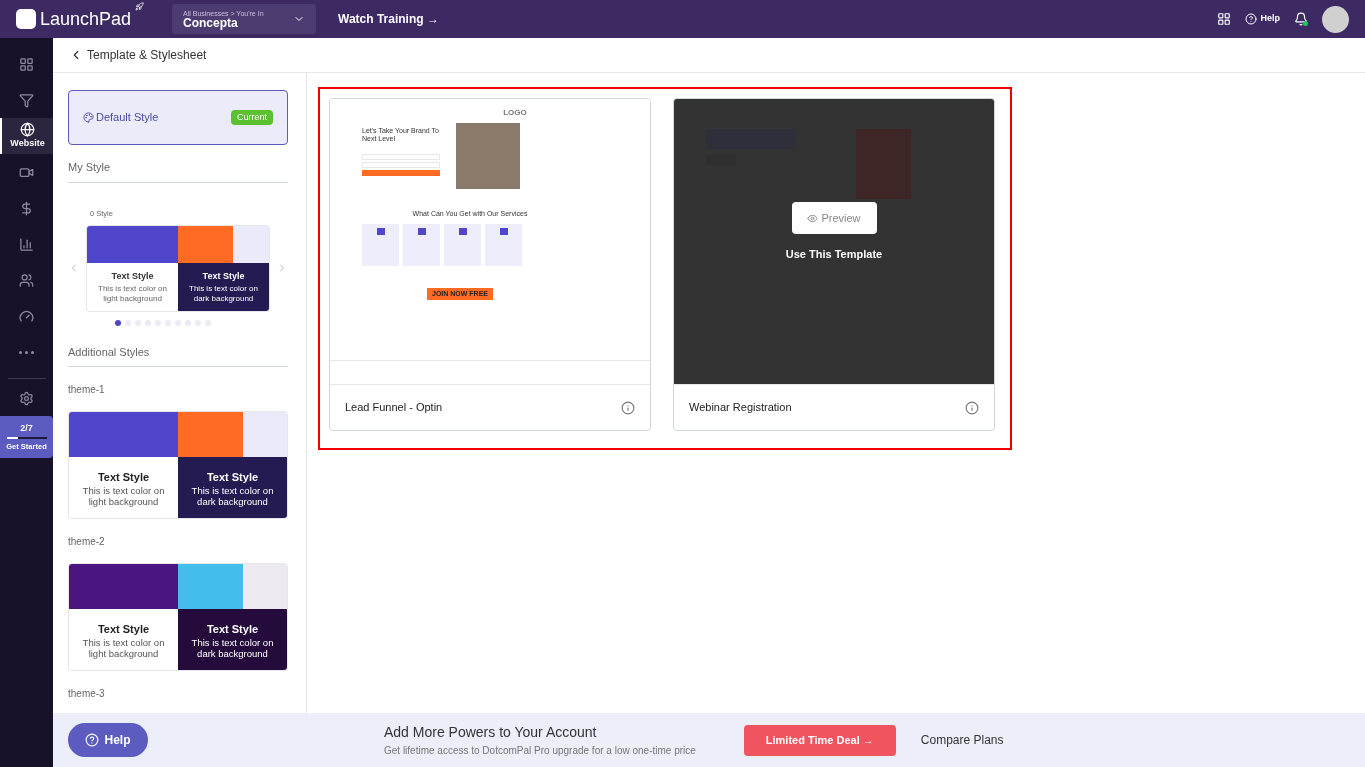  Describe the element at coordinates (834, 218) in the screenshot. I see `preview-button: Preview` at that location.